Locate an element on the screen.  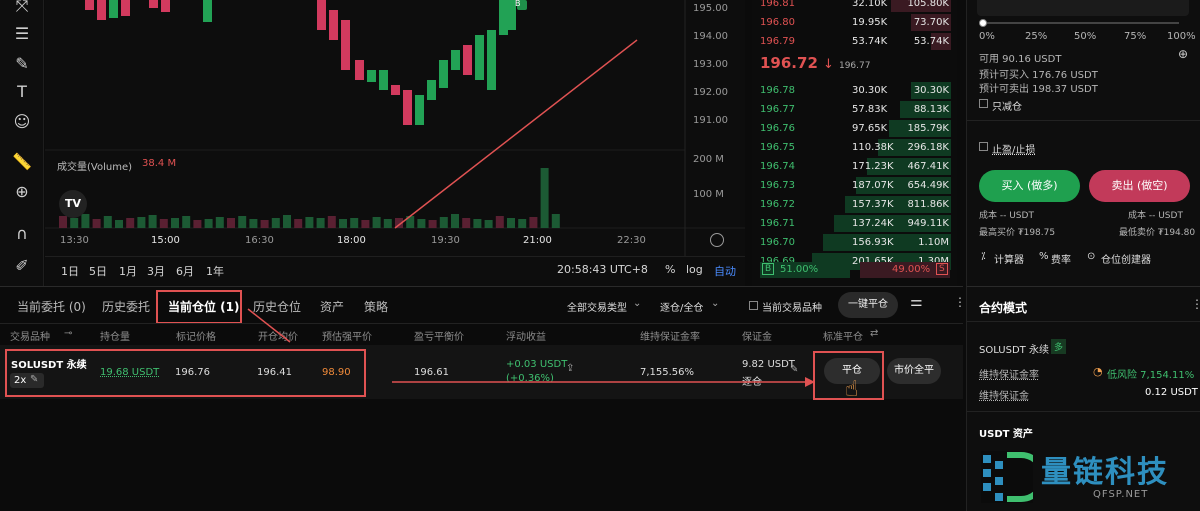
timeframe-1m: 1月 is located at coordinates (128, 271).